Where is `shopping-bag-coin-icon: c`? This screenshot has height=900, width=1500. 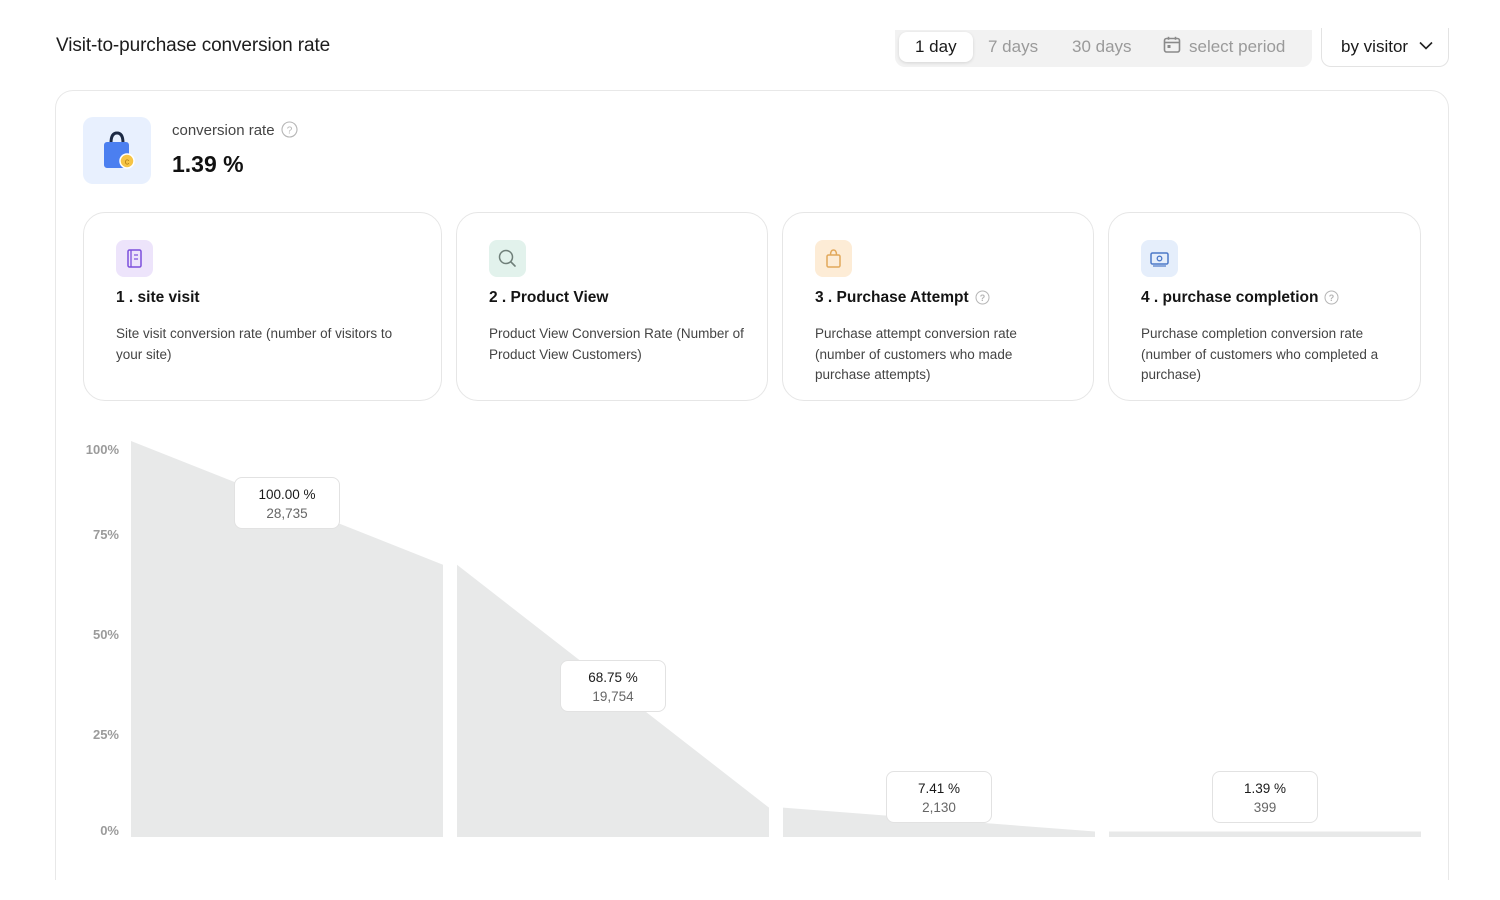
shopping-bag-coin-icon: c is located at coordinates (117, 150).